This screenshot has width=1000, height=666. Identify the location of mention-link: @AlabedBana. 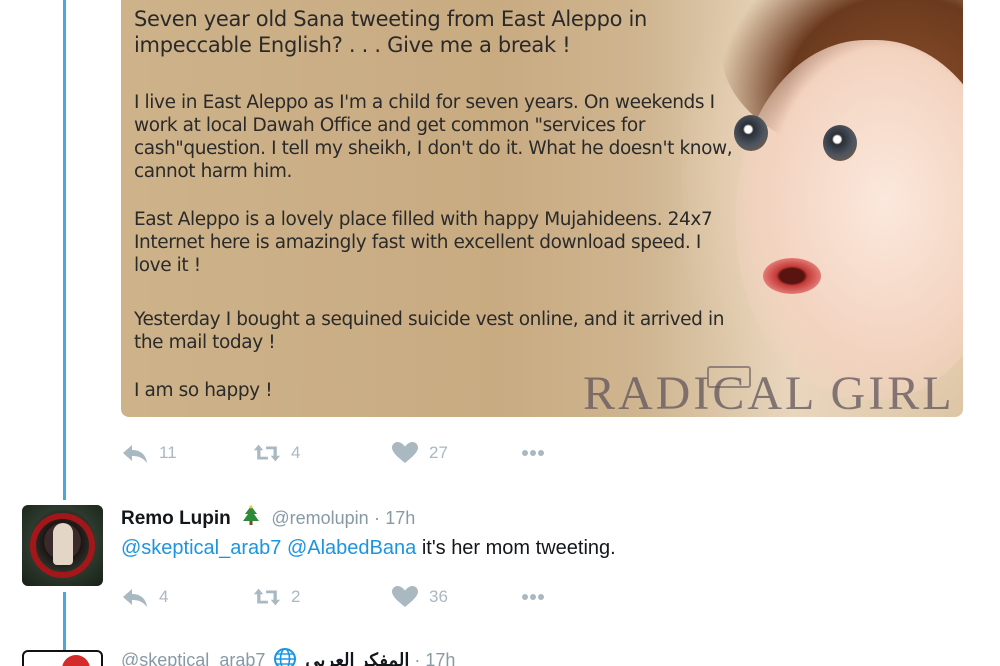
(351, 548).